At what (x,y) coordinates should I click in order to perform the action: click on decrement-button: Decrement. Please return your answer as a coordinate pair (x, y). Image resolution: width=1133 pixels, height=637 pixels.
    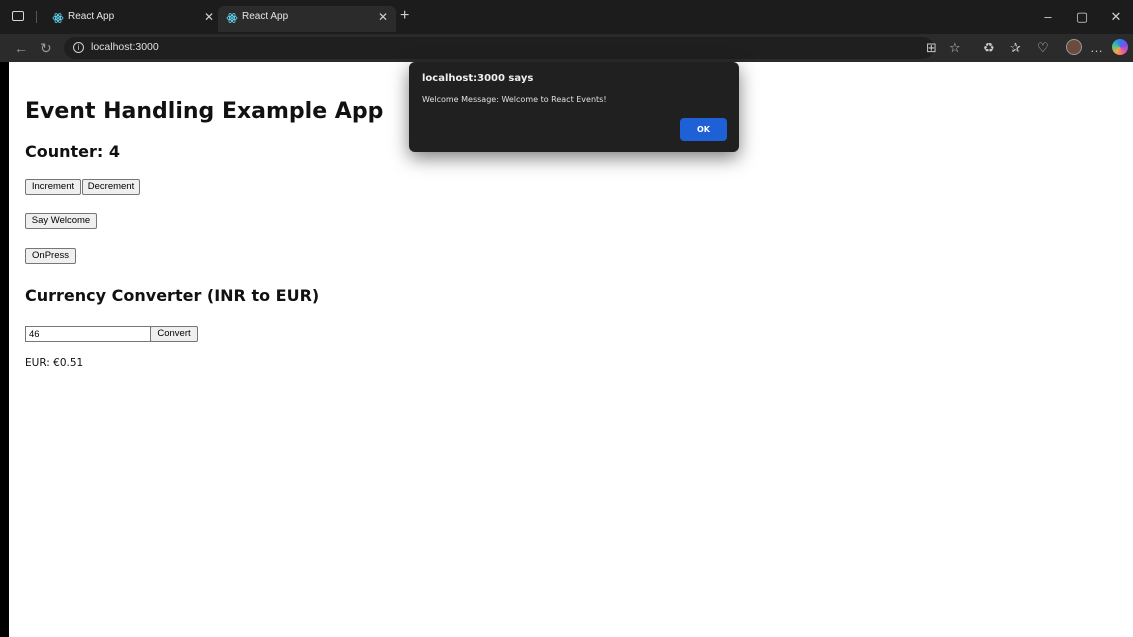
    Looking at the image, I should click on (111, 187).